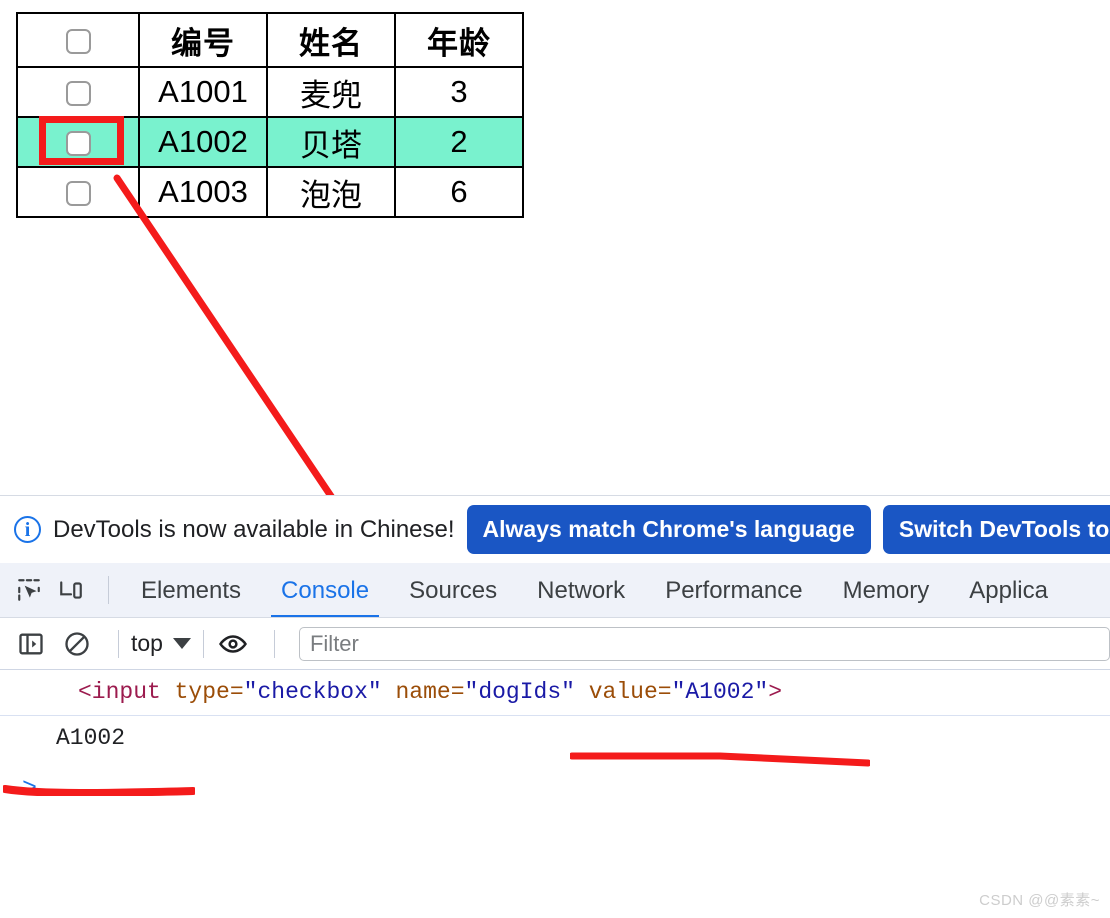  I want to click on console-toolbar: top Filter, so click(555, 644).